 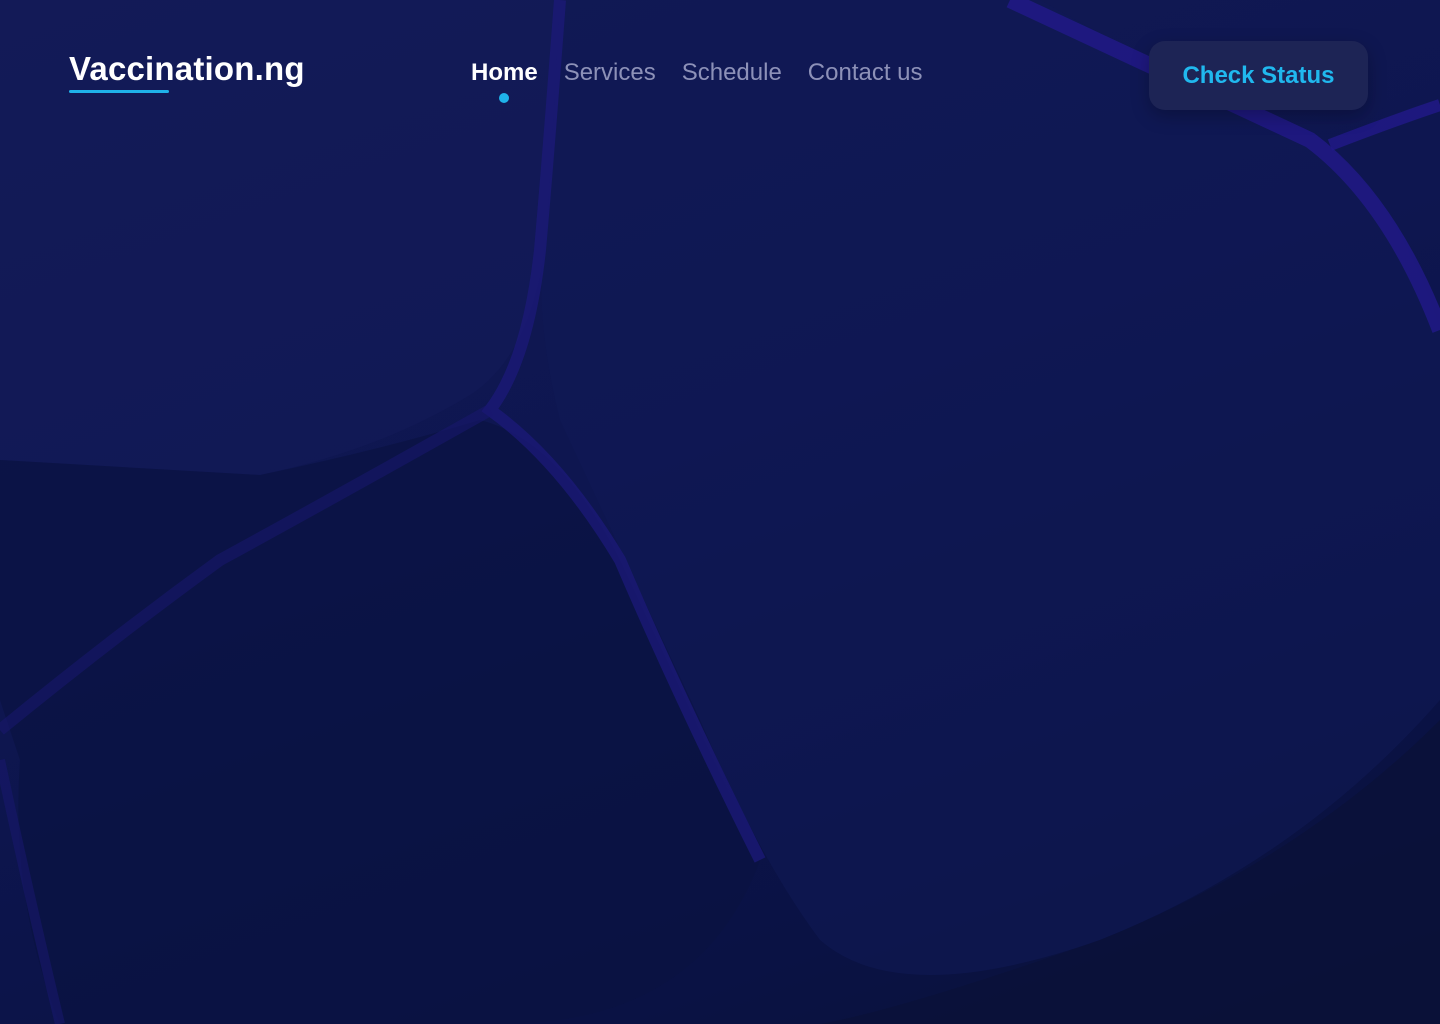 I want to click on nav-item-contact: Contact us, so click(x=865, y=75).